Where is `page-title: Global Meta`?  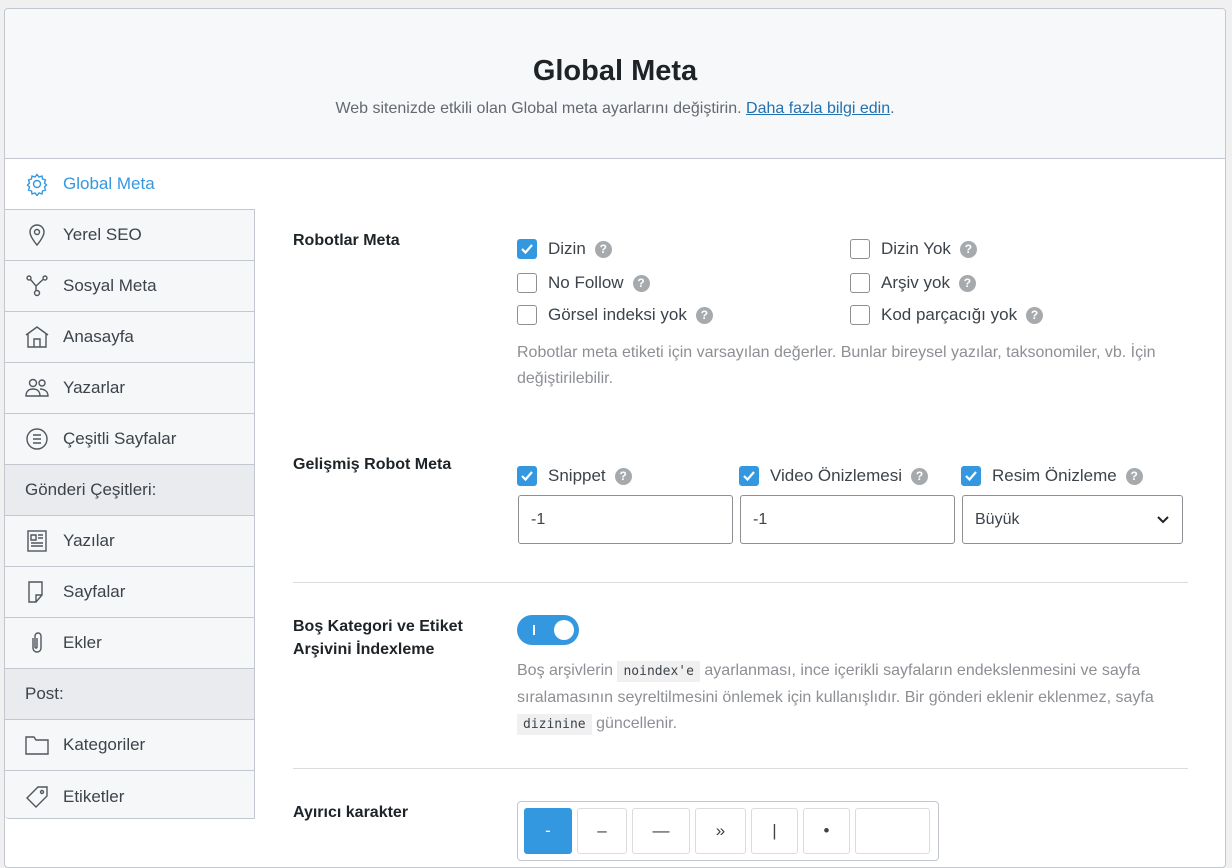 page-title: Global Meta is located at coordinates (615, 71).